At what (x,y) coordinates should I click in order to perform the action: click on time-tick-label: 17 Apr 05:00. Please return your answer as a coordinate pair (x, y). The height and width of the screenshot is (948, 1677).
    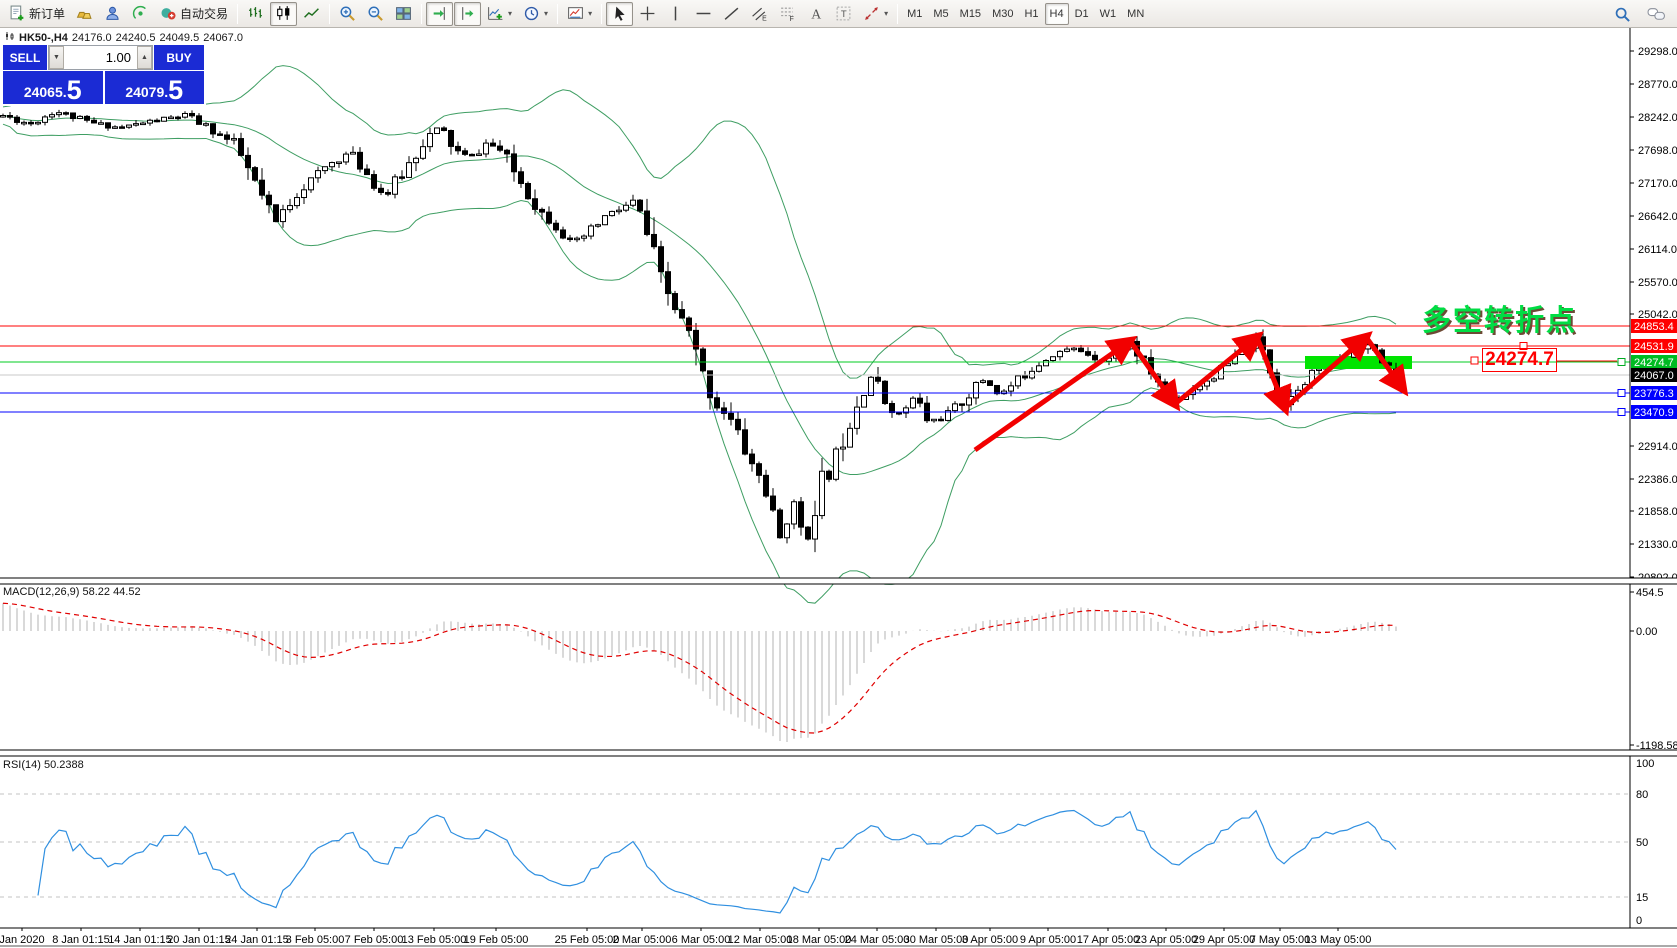
    Looking at the image, I should click on (1108, 940).